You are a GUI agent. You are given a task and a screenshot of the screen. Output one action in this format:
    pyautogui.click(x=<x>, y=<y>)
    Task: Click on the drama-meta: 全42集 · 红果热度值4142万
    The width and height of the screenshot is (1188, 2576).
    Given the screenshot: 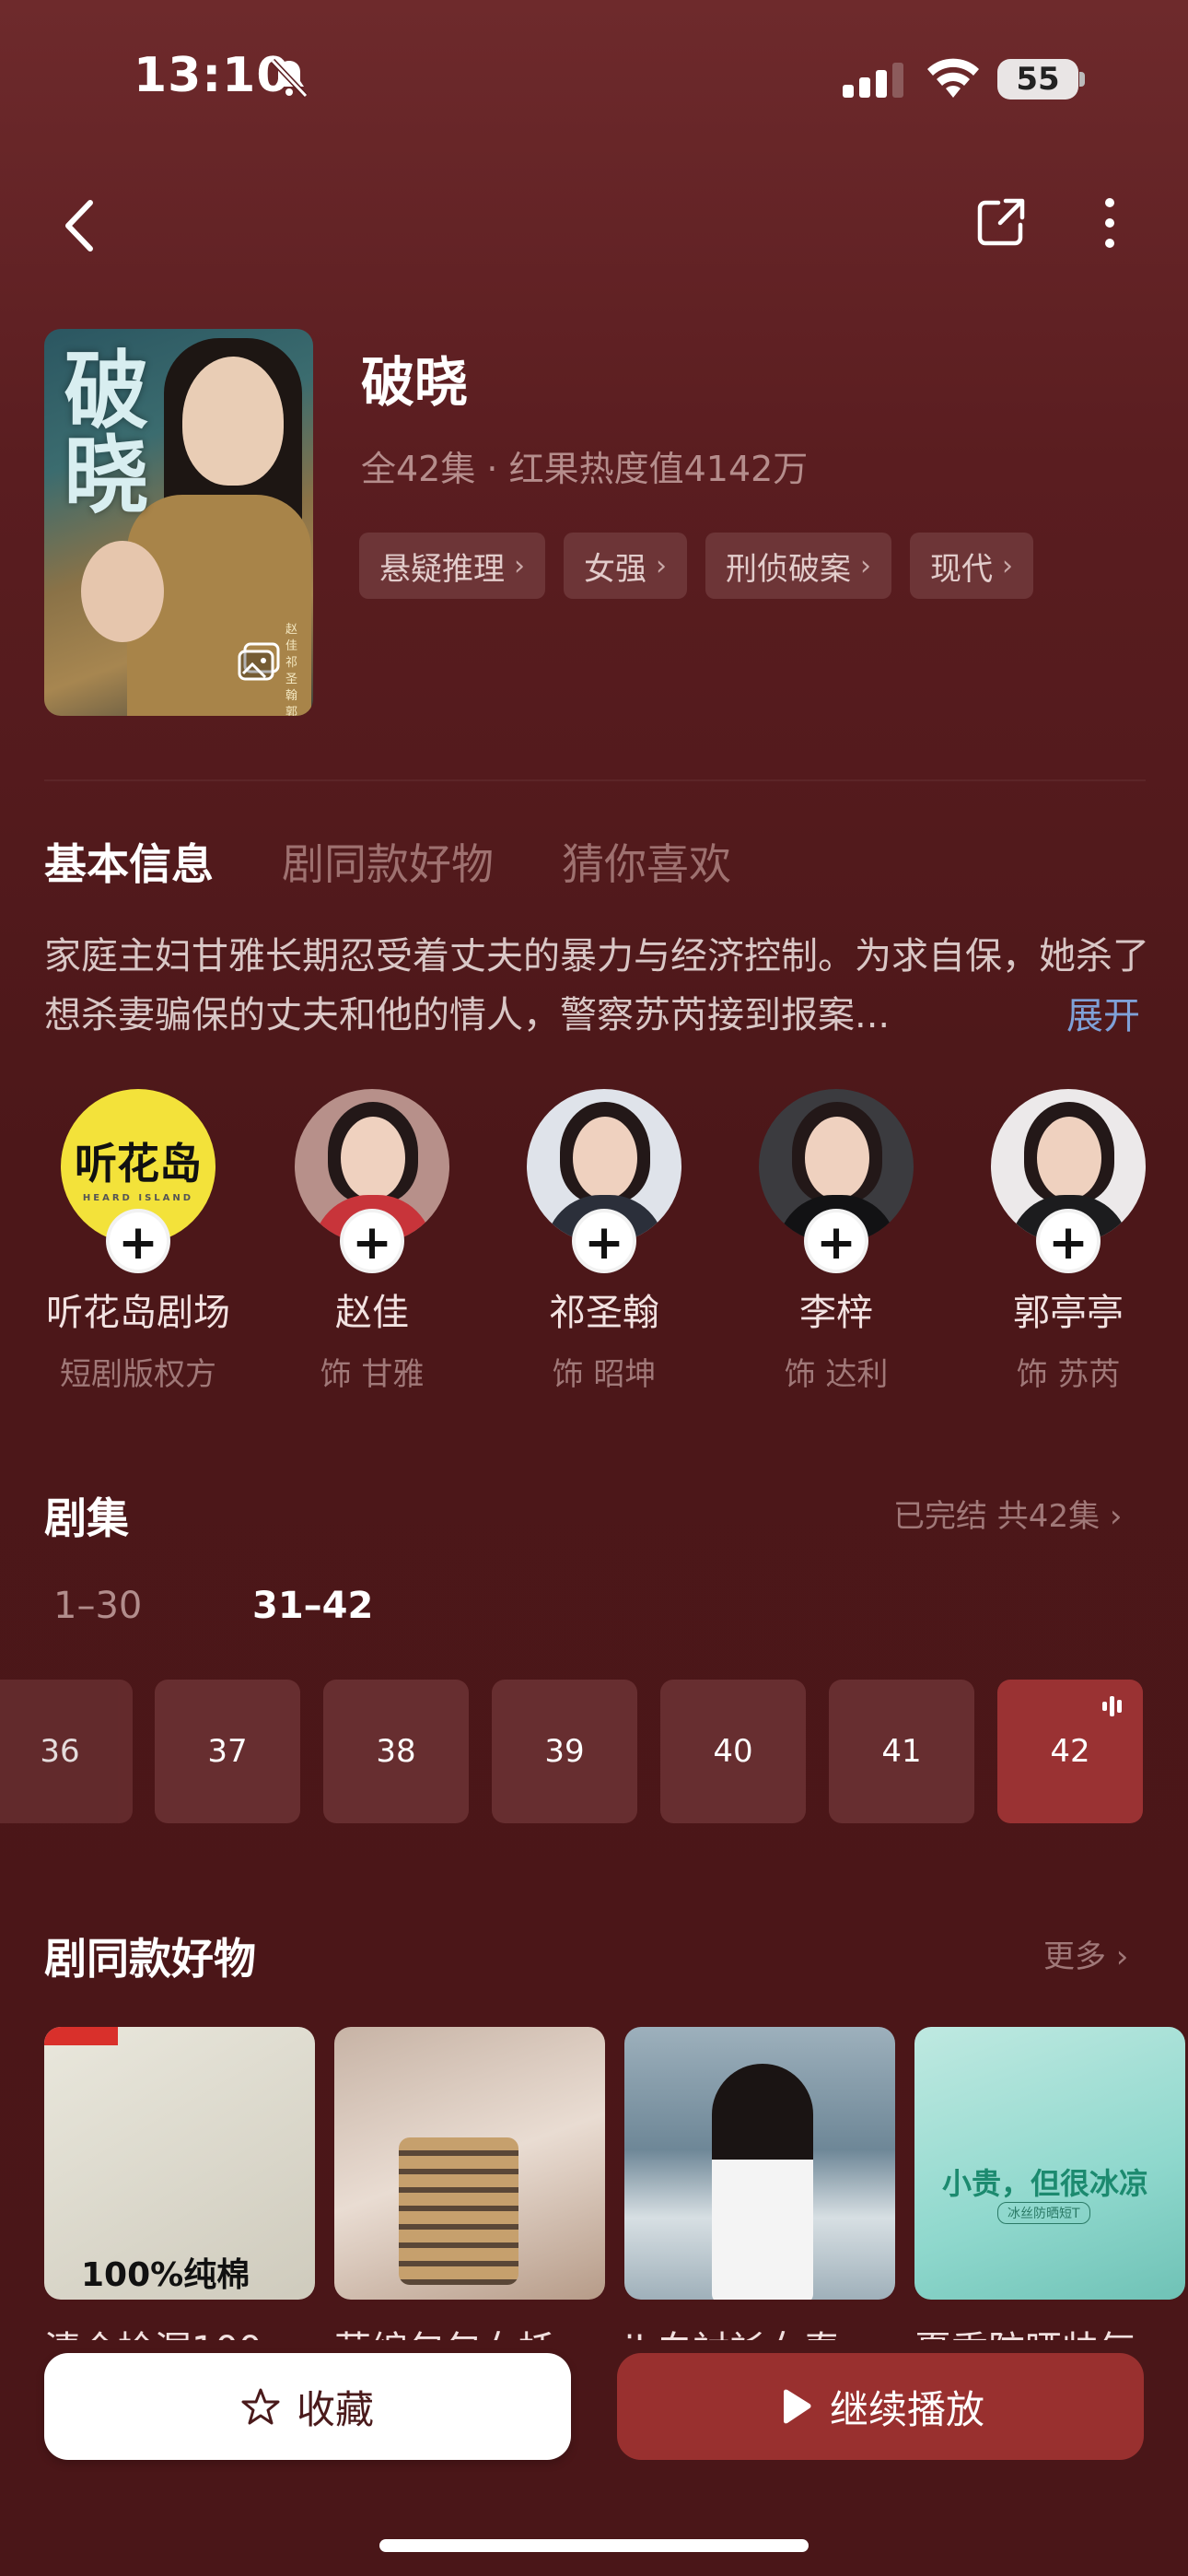 What is the action you would take?
    pyautogui.click(x=585, y=469)
    